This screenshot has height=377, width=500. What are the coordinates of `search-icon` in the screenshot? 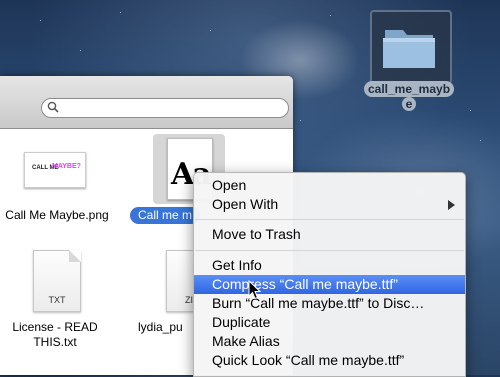 It's located at (53, 107).